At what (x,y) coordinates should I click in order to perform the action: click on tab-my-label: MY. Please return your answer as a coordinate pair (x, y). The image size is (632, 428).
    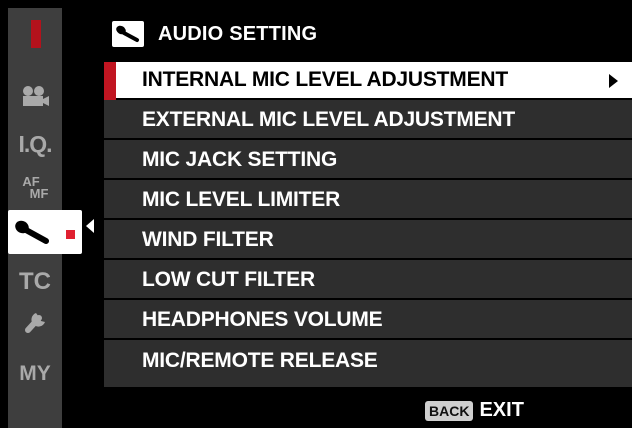
    Looking at the image, I should click on (35, 373).